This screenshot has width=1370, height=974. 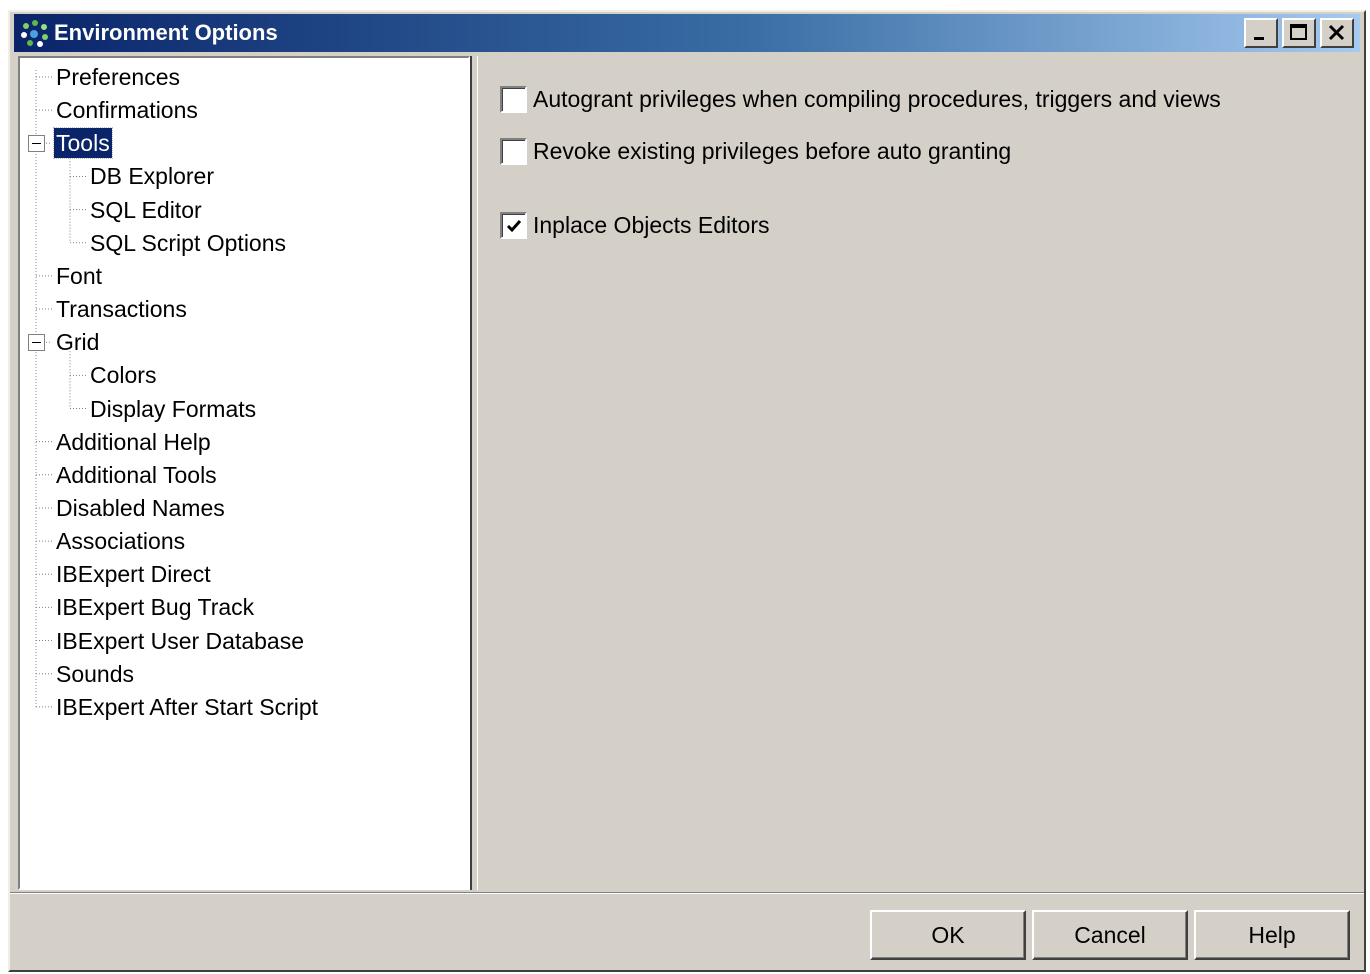 What do you see at coordinates (1259, 38) in the screenshot?
I see `minimize-icon` at bounding box center [1259, 38].